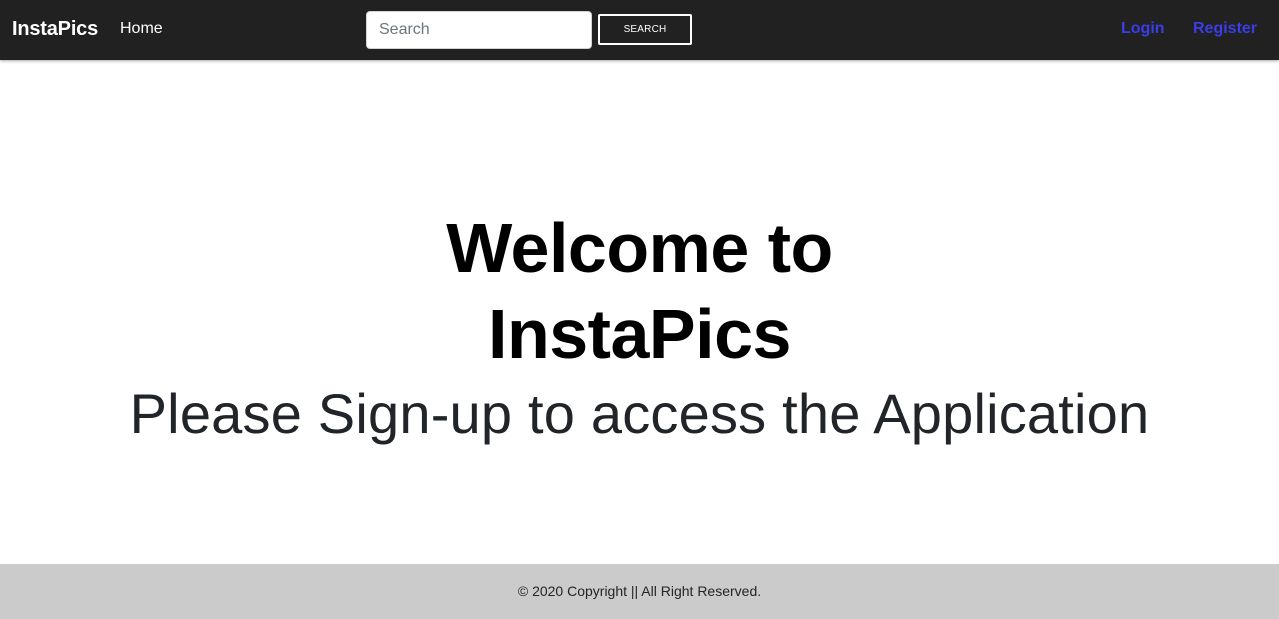 This screenshot has height=619, width=1279. What do you see at coordinates (645, 29) in the screenshot?
I see `search-button: SEARCH` at bounding box center [645, 29].